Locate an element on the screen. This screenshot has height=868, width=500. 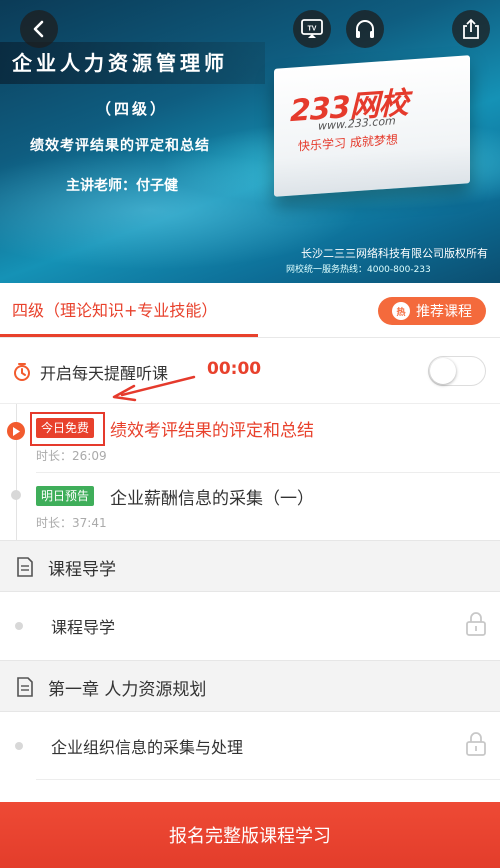
toggle-knob is located at coordinates (443, 371).